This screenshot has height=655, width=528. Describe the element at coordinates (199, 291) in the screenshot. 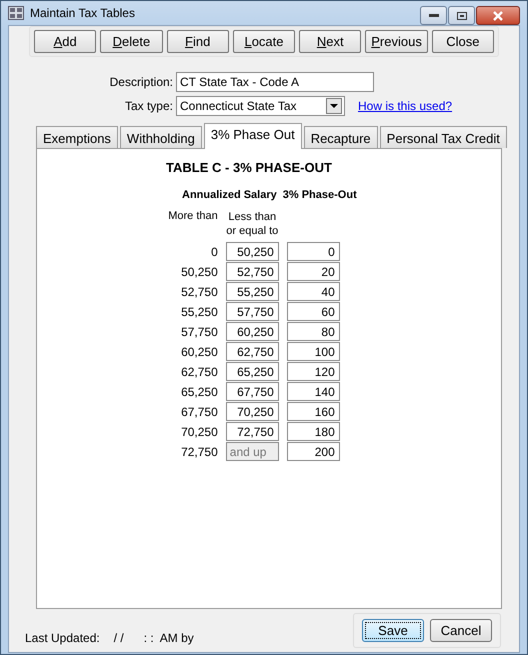

I see `table-cell: 52,750` at that location.